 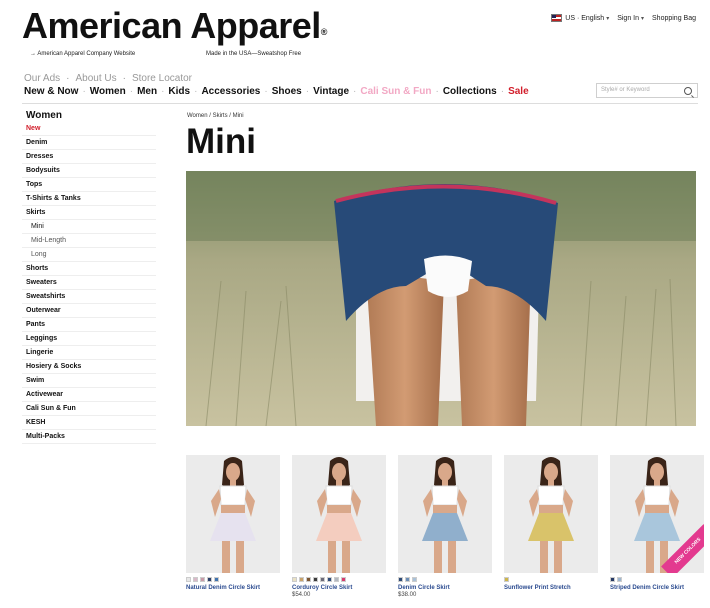 What do you see at coordinates (89, 353) in the screenshot?
I see `sidebar-item-lingerie: Lingerie` at bounding box center [89, 353].